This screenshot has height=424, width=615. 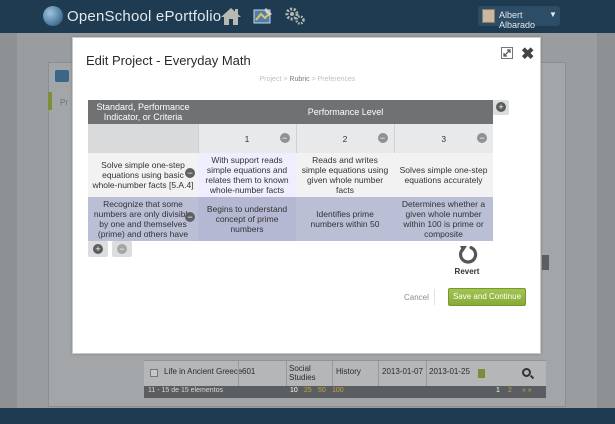 I want to click on page-size-option: 10, so click(x=294, y=390).